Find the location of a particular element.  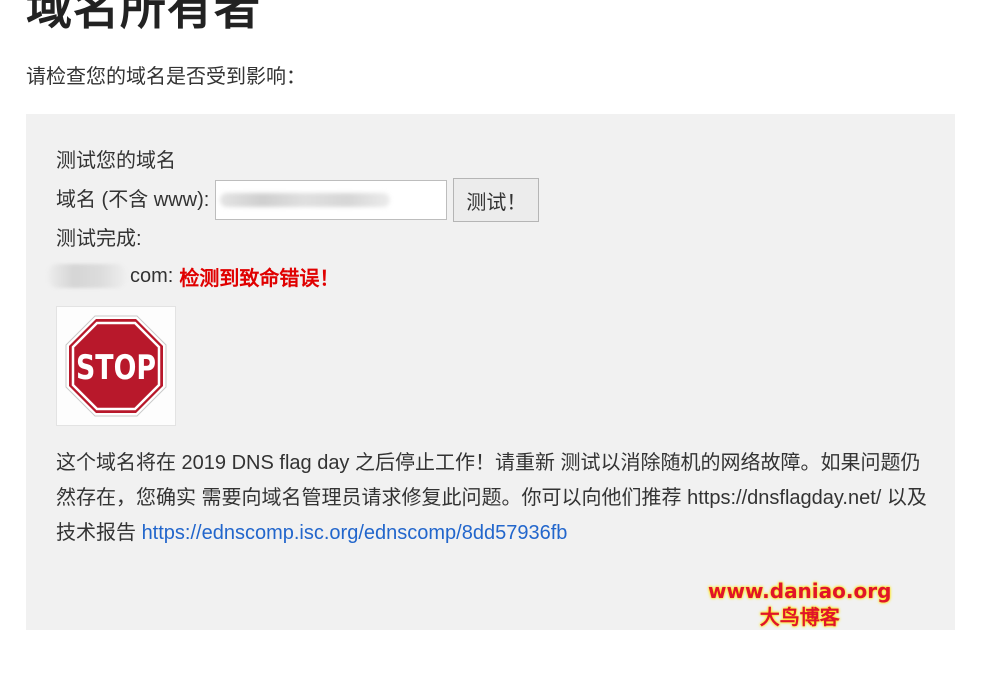

redacted-result-domain is located at coordinates (87, 276).